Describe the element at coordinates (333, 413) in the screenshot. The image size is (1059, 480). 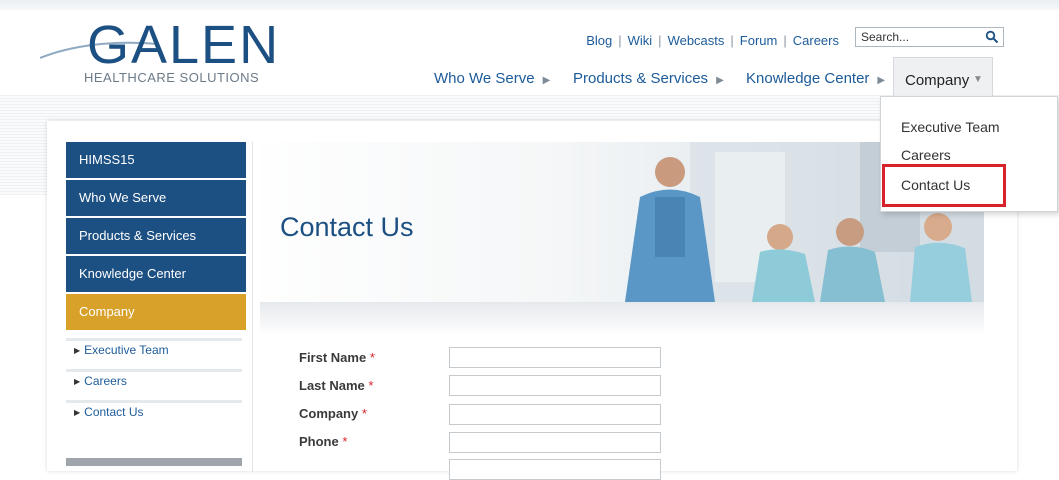
I see `company-label: Company *` at that location.